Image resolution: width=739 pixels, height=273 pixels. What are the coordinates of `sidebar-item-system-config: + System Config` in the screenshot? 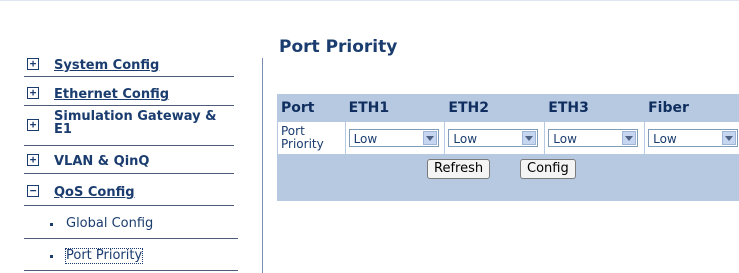 It's located at (129, 66).